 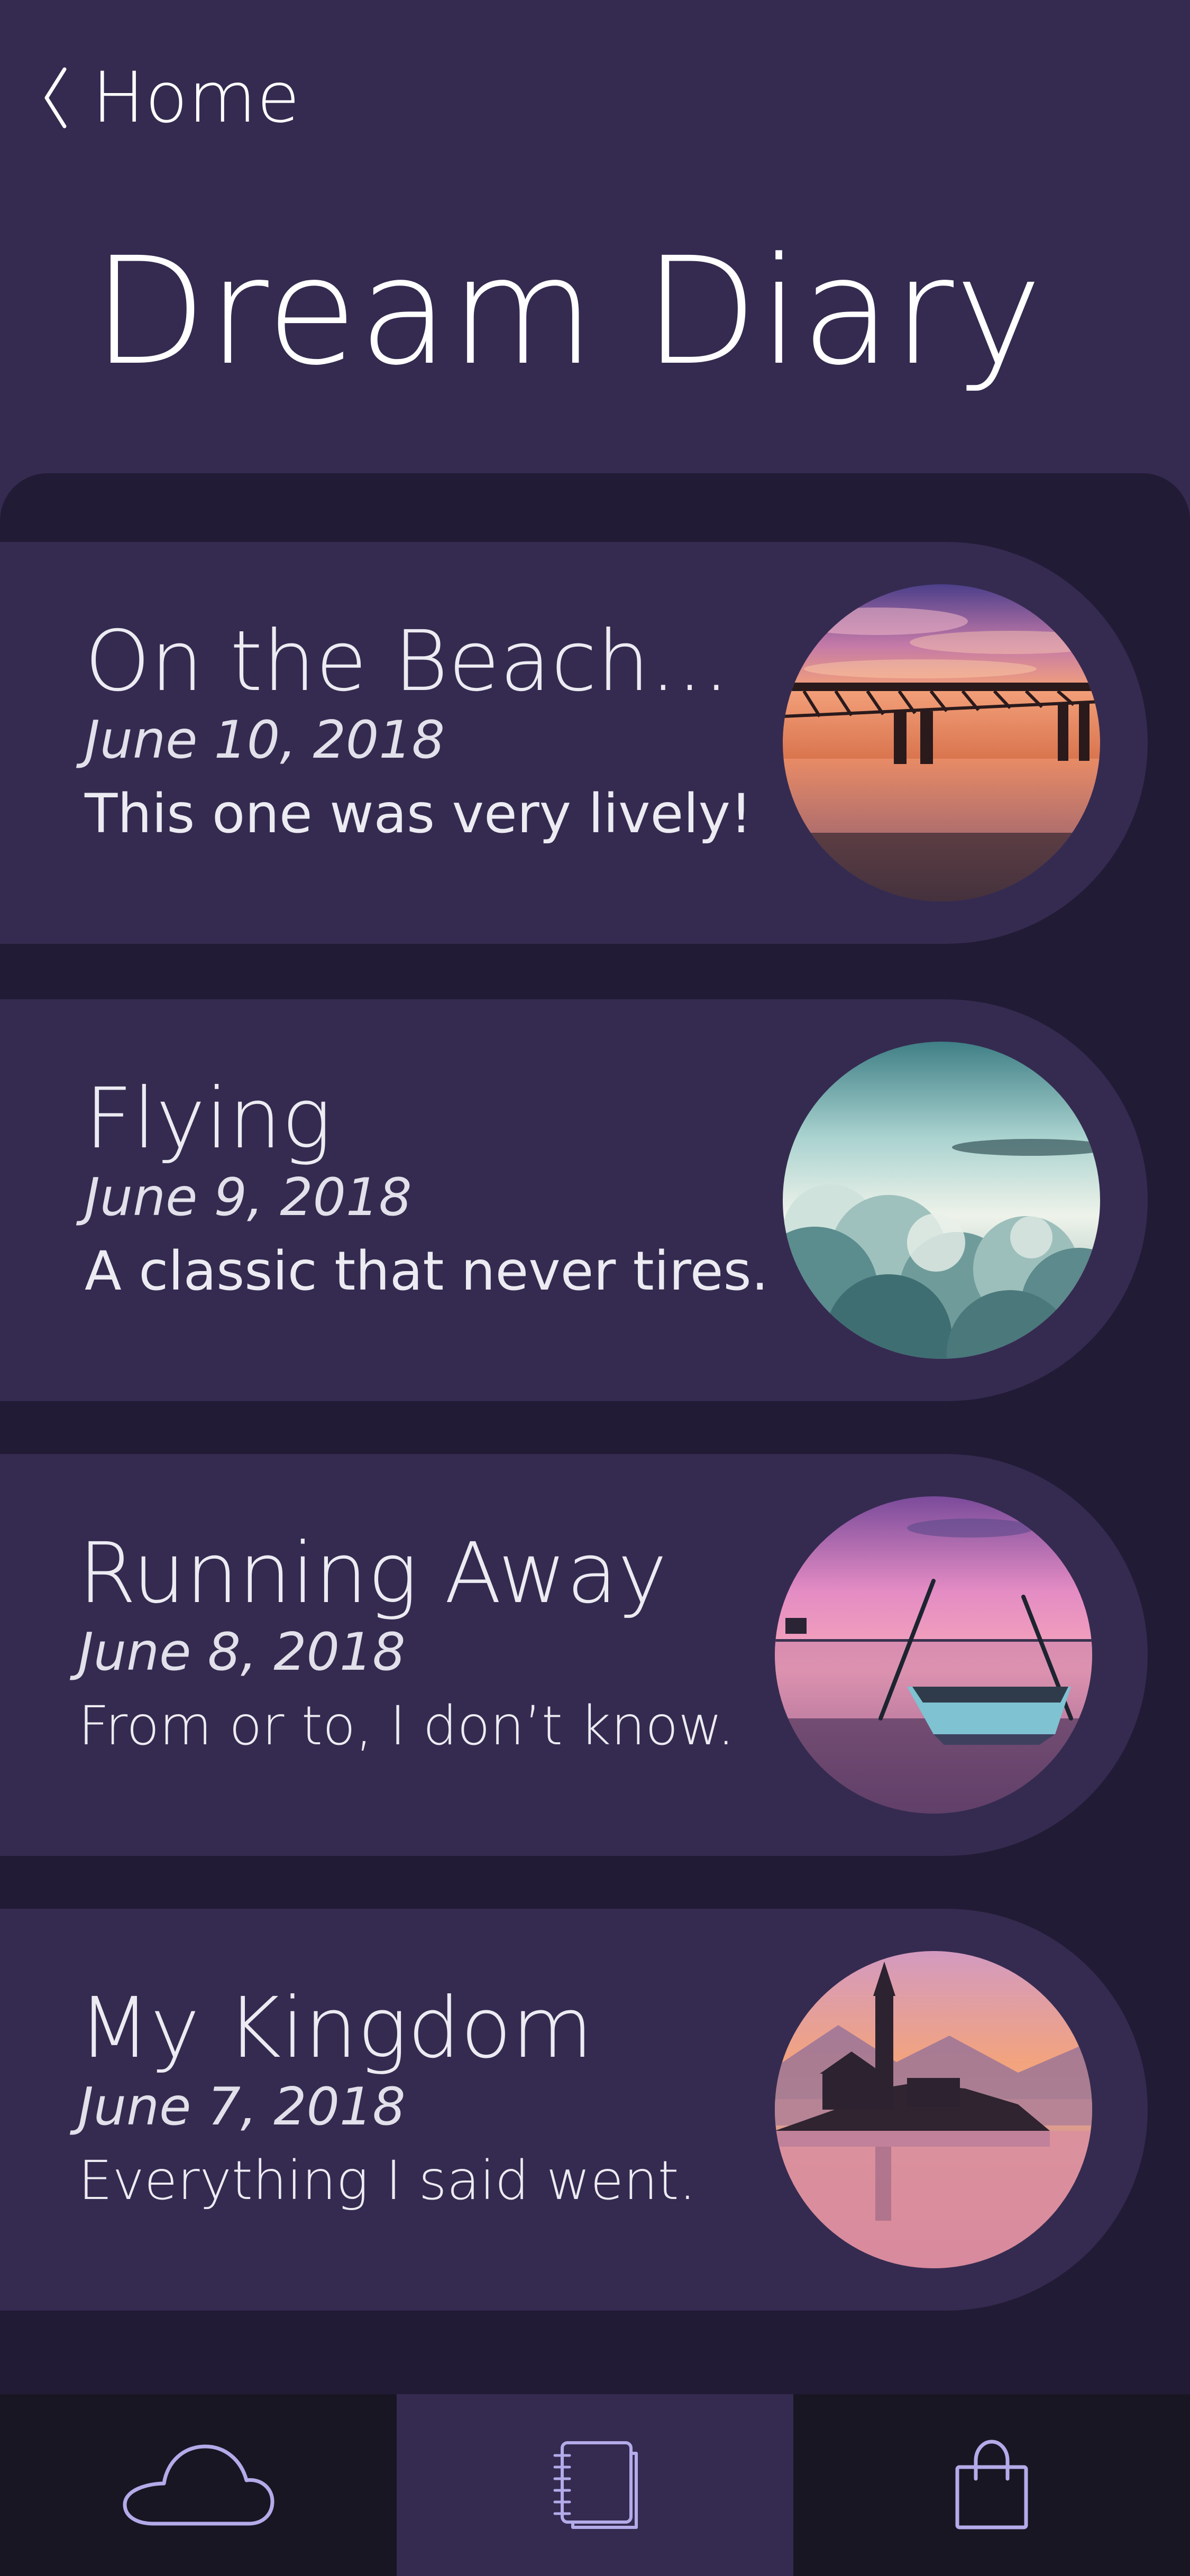 I want to click on entry-title: Flying, so click(x=208, y=1118).